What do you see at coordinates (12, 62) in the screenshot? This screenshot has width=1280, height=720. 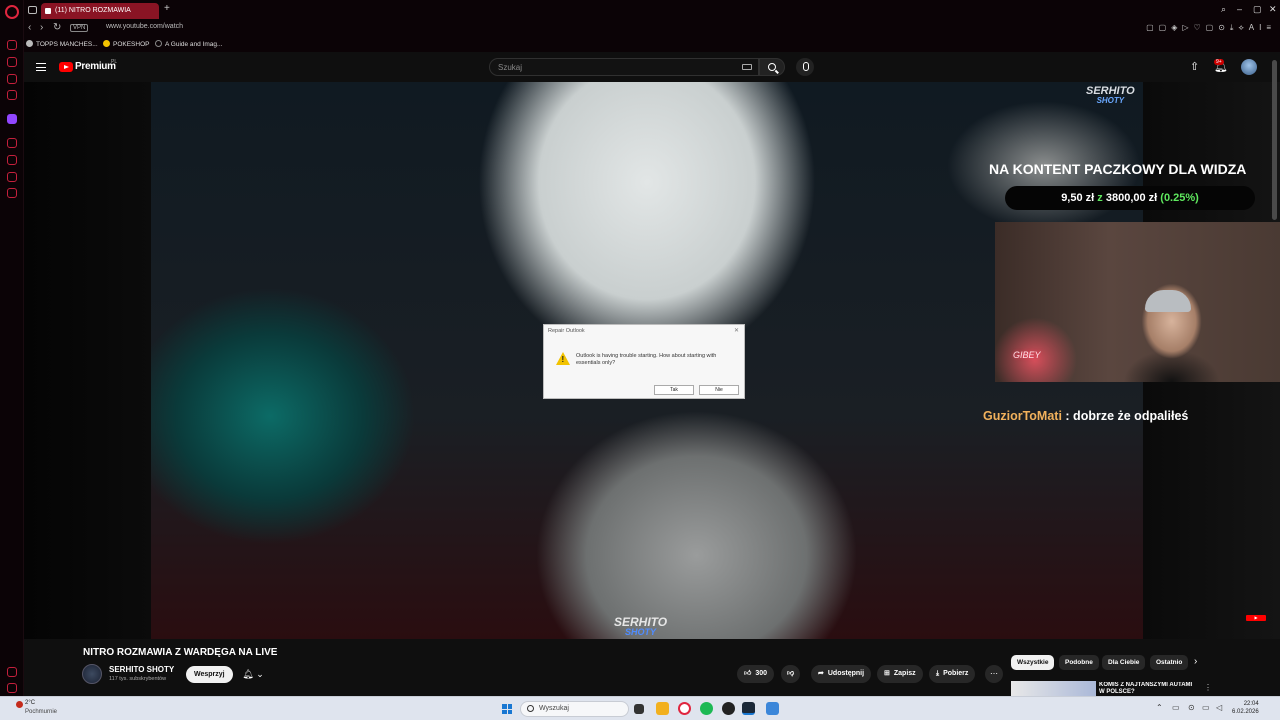 I see `sidebar-bookmark-icon` at bounding box center [12, 62].